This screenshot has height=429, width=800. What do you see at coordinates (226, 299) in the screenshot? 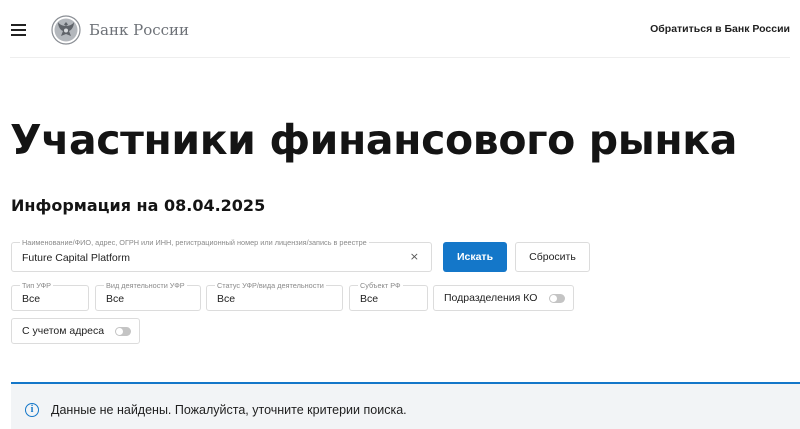
I see `filter-status-value: Все` at bounding box center [226, 299].